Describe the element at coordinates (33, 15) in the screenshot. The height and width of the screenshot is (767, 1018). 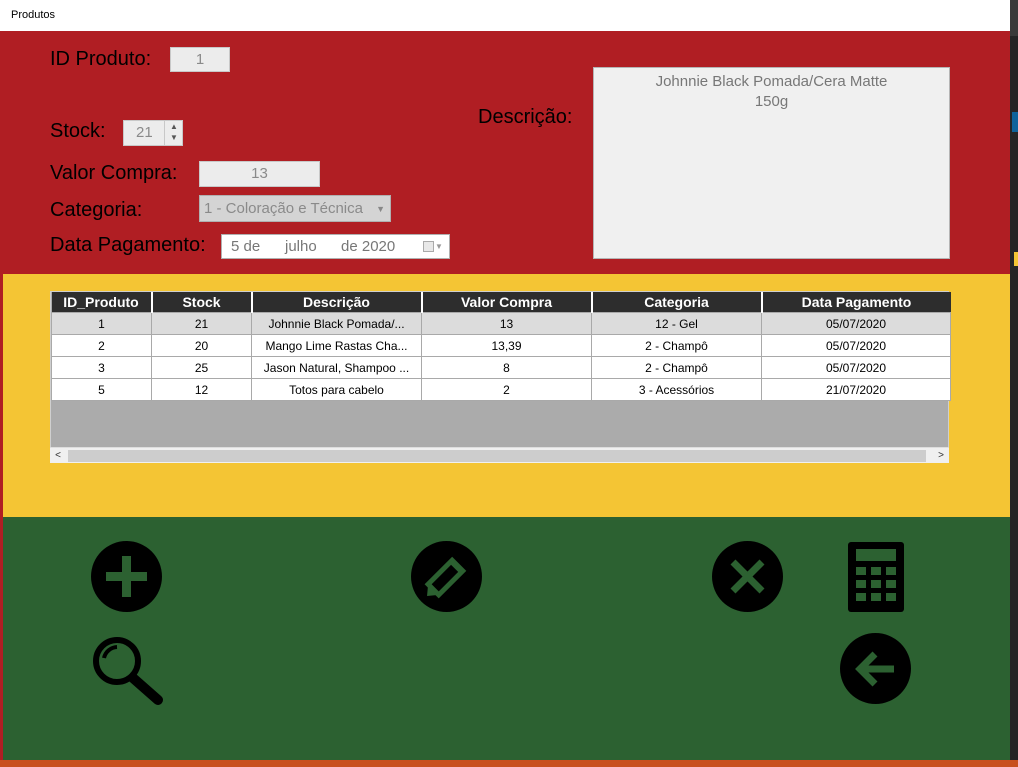
I see `window-title: Produtos` at that location.